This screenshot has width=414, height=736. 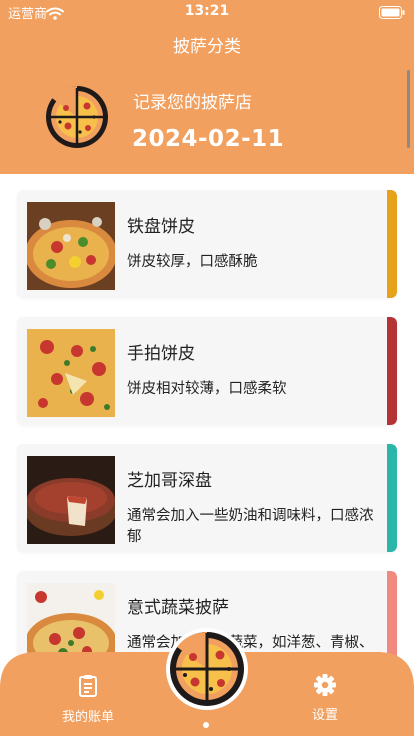 What do you see at coordinates (77, 119) in the screenshot?
I see `pizza-logo-icon` at bounding box center [77, 119].